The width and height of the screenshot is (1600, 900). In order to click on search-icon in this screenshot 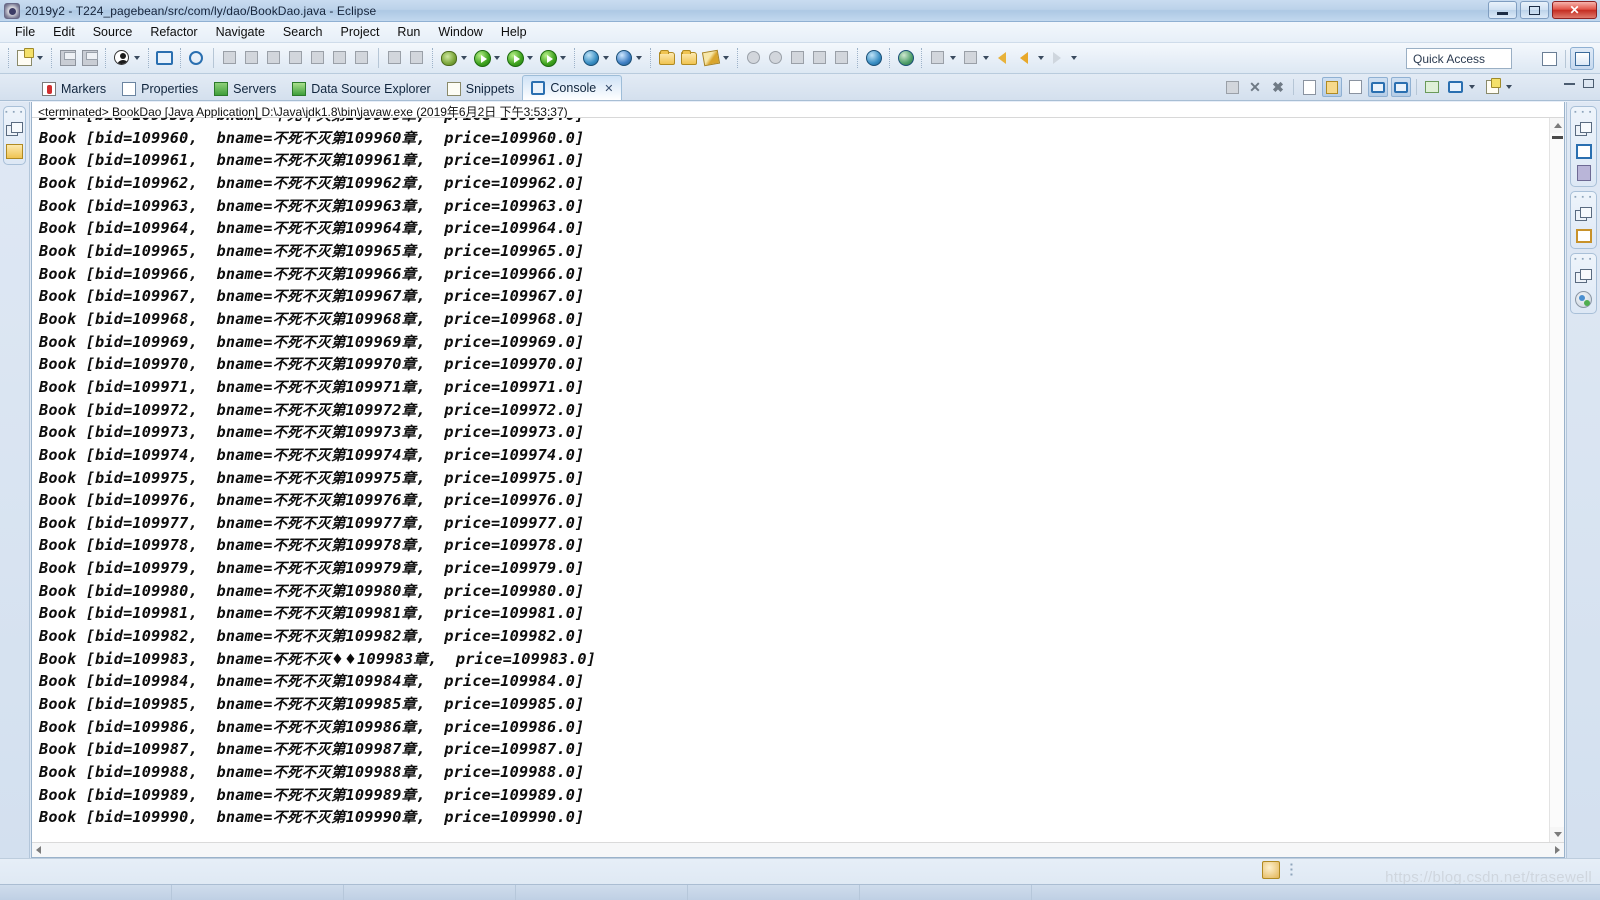, I will do `click(776, 58)`.